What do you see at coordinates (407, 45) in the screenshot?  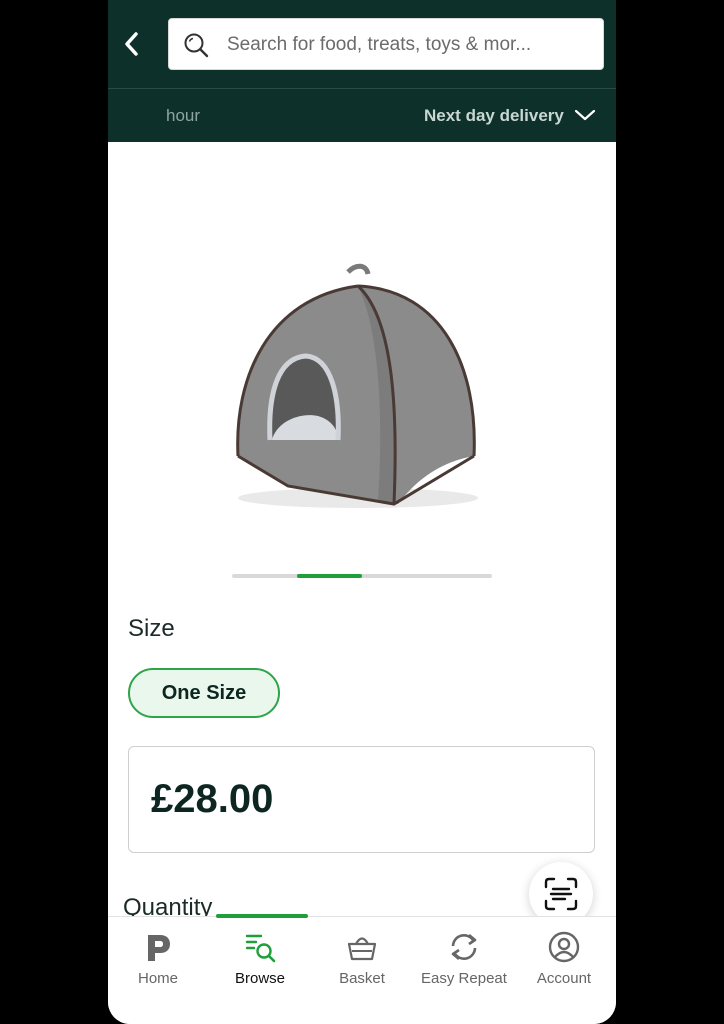 I see `search-input` at bounding box center [407, 45].